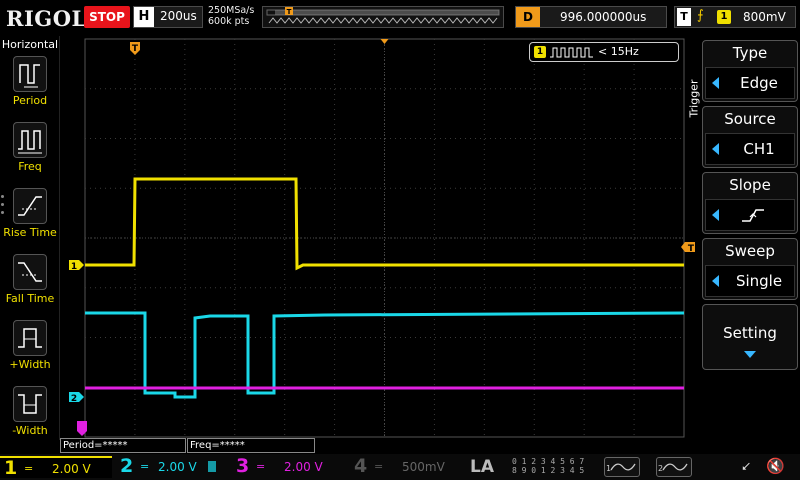 This screenshot has width=800, height=480. What do you see at coordinates (135, 49) in the screenshot?
I see `trigger-position-label: T` at bounding box center [135, 49].